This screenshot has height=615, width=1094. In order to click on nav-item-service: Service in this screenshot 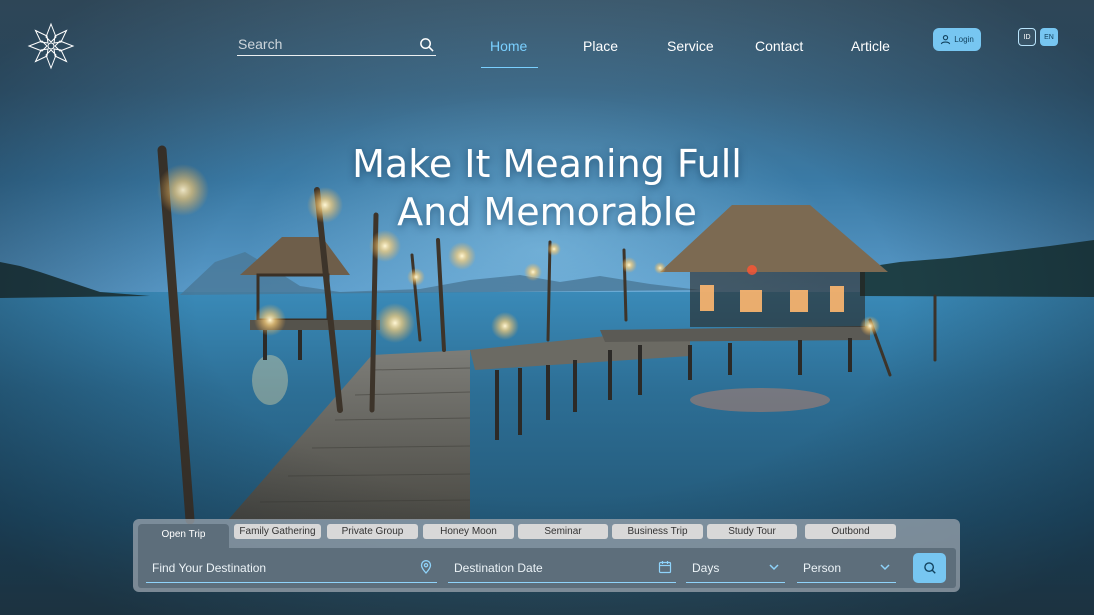, I will do `click(690, 46)`.